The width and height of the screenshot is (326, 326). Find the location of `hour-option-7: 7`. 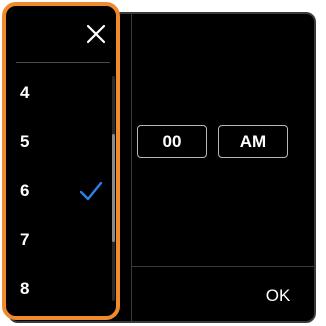

hour-option-7: 7 is located at coordinates (59, 240).